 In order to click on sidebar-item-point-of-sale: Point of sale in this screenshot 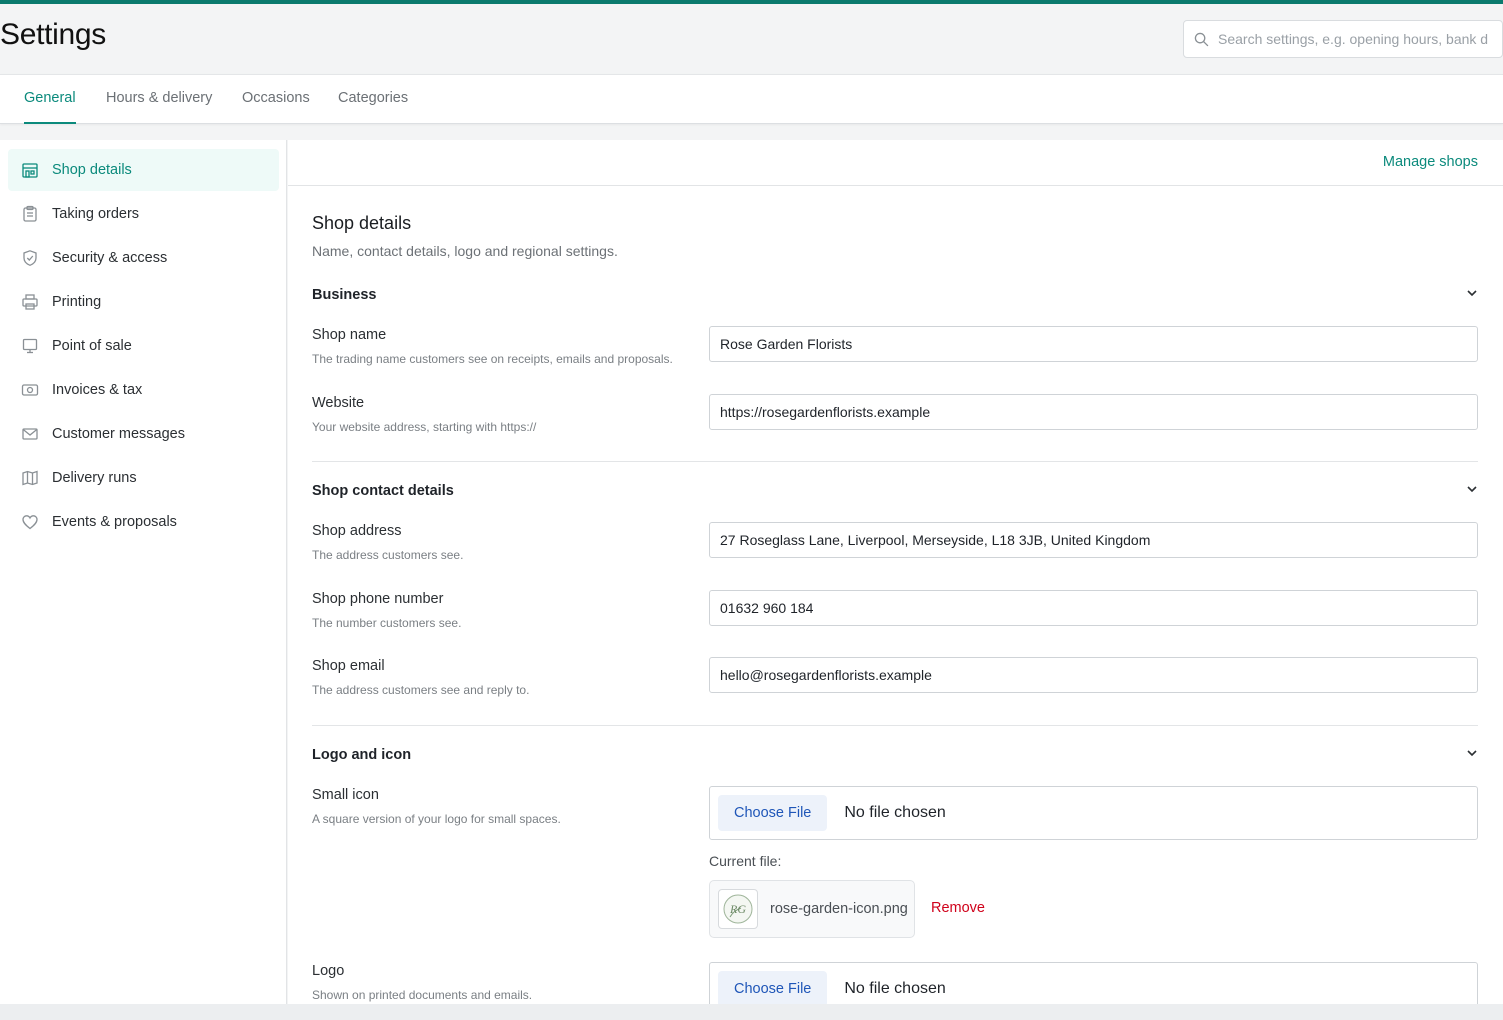, I will do `click(143, 346)`.